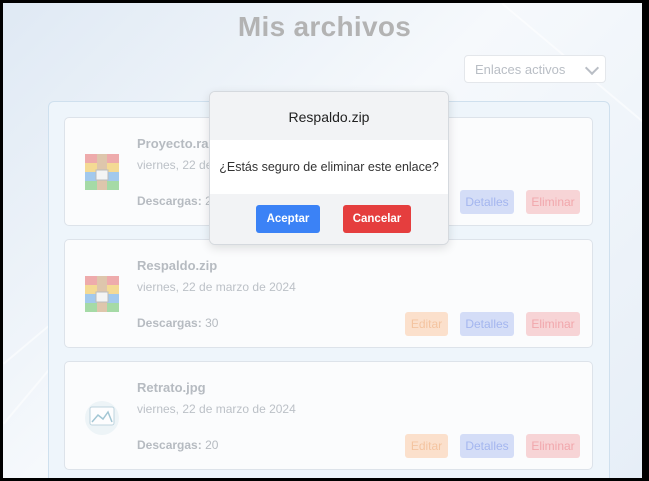 The height and width of the screenshot is (481, 649). I want to click on file-name: Retrato.jpg, so click(171, 387).